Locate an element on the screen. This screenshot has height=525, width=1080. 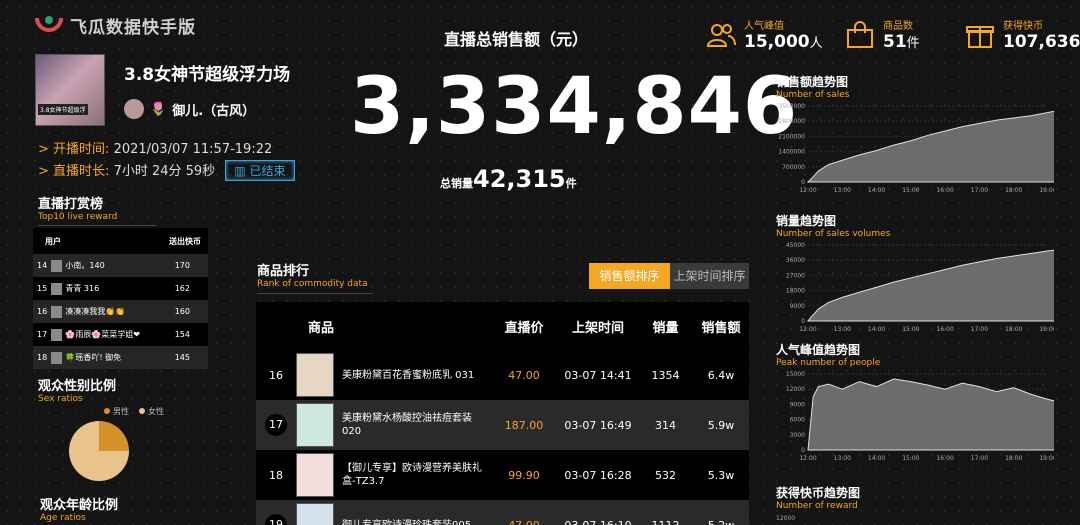
product-rank: 19 is located at coordinates (276, 519).